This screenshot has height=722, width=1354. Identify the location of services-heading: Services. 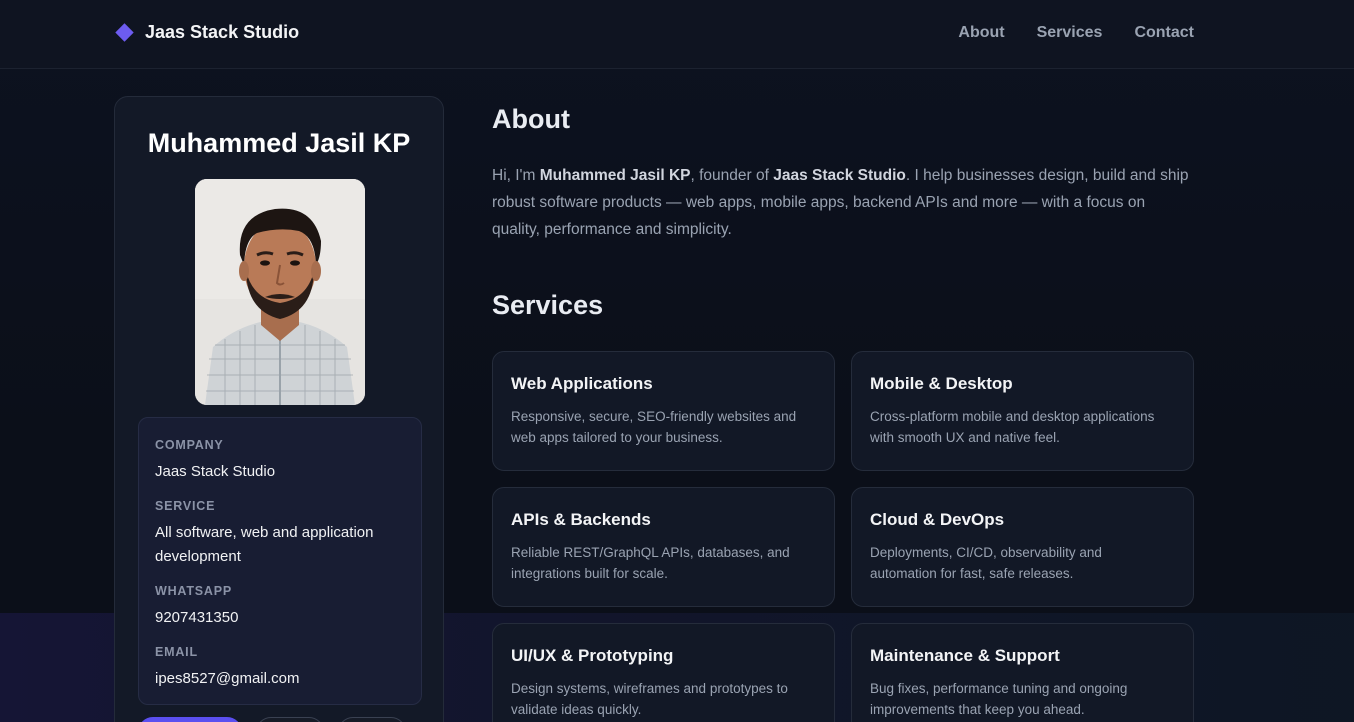
(548, 305).